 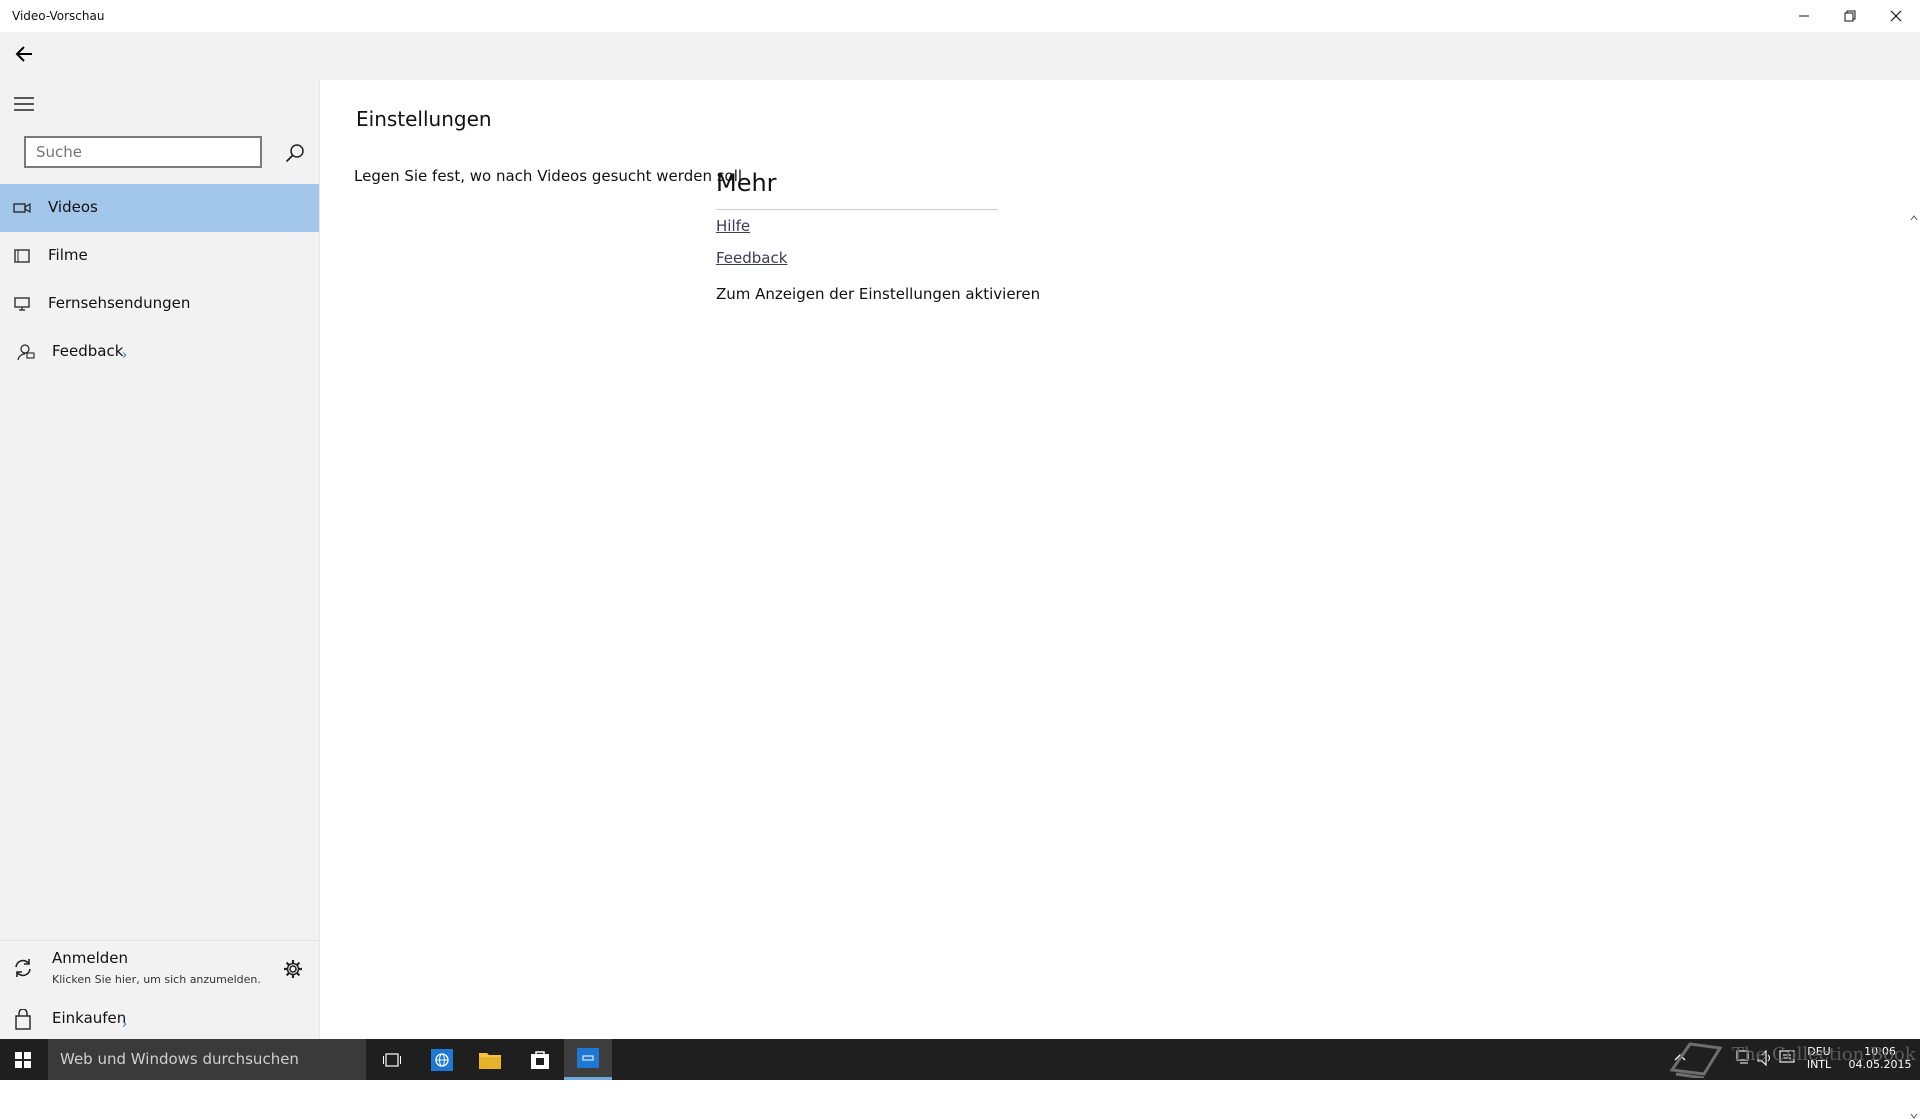 I want to click on search-input, so click(x=143, y=152).